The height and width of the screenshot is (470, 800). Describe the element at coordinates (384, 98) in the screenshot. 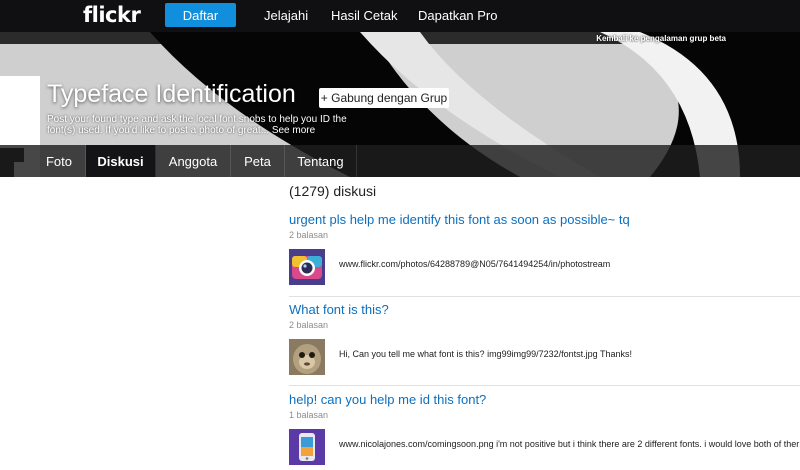

I see `join-group-button: + Gabung dengan Grup` at that location.